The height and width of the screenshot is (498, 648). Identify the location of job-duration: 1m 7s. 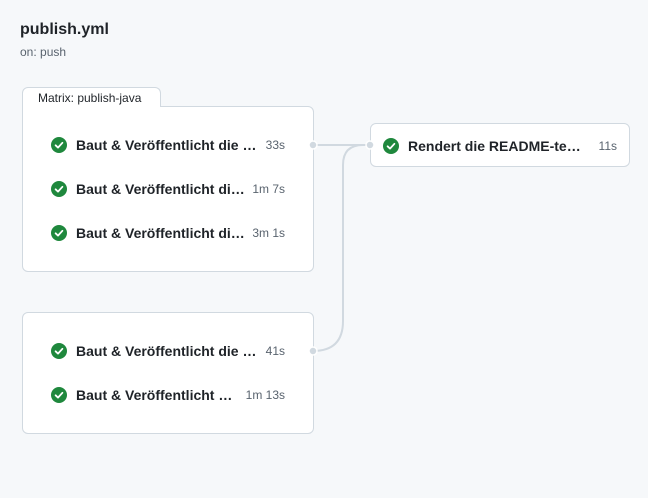
(268, 189).